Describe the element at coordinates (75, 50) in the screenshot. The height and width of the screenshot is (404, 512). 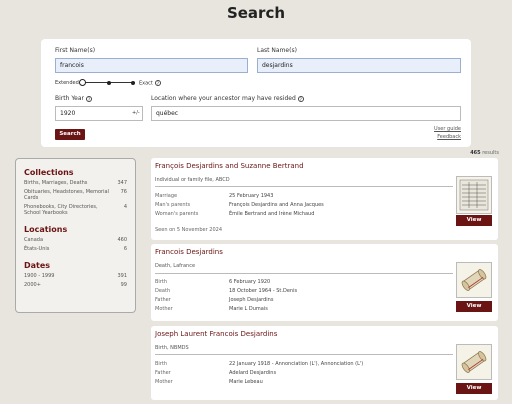
I see `first-name-label: First Name(s)` at that location.